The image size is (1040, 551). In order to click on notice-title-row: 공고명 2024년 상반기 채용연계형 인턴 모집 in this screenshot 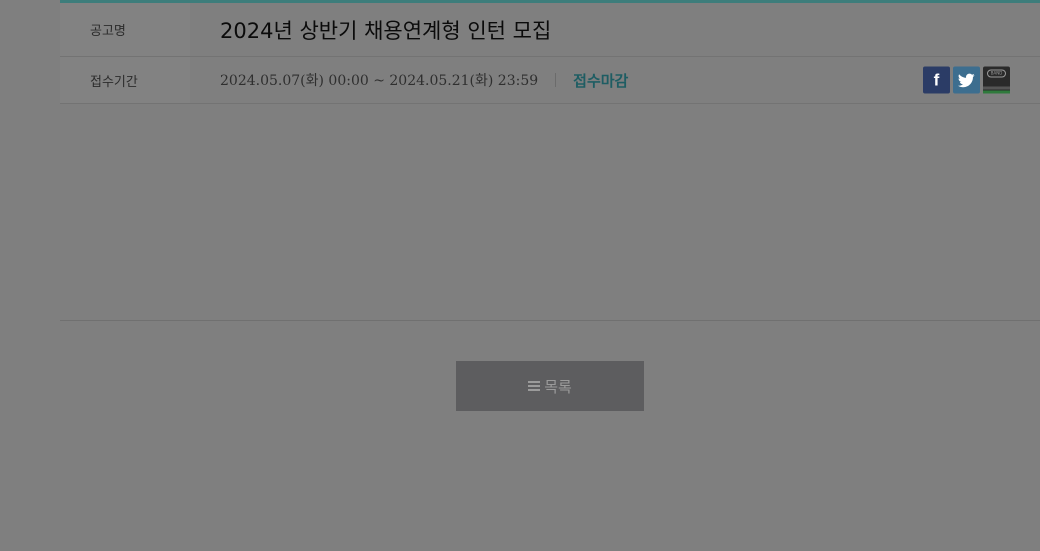, I will do `click(550, 30)`.